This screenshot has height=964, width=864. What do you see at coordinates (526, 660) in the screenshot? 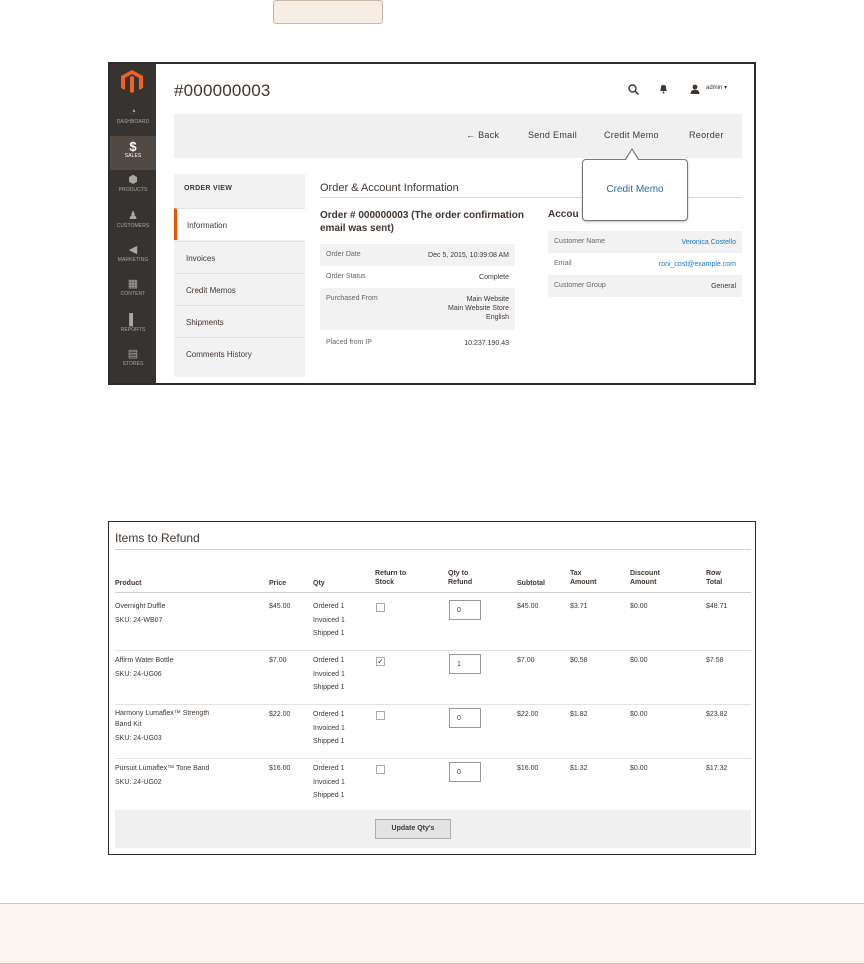
I see `subtotal: $7.00` at bounding box center [526, 660].